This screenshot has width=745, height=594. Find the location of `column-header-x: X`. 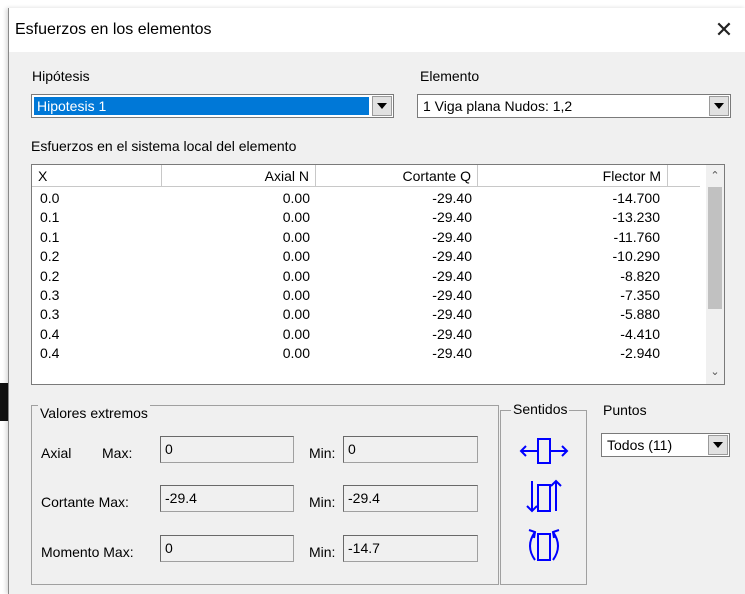

column-header-x: X is located at coordinates (97, 176).